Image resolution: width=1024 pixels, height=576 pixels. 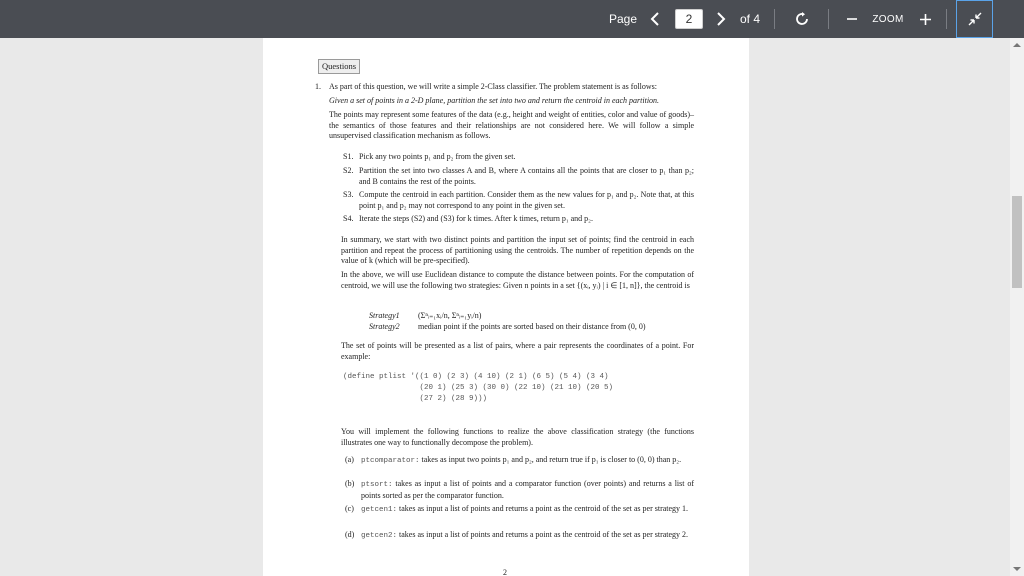 I want to click on scroll-down-arrow-icon, so click(x=1017, y=569).